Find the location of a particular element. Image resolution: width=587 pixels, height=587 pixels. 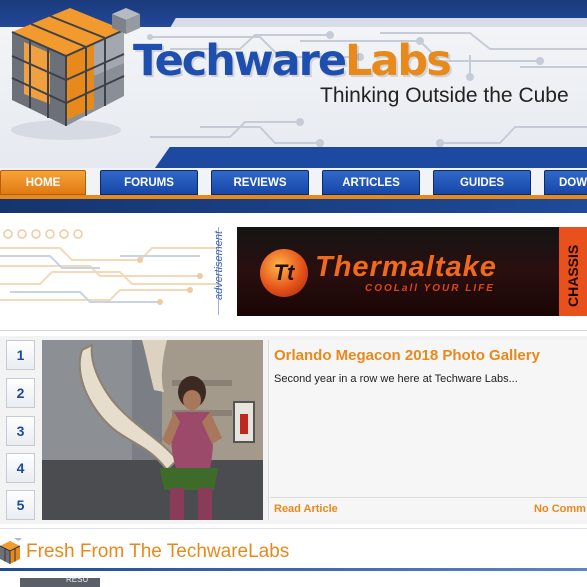

nav-downloads: DOWN is located at coordinates (565, 182).